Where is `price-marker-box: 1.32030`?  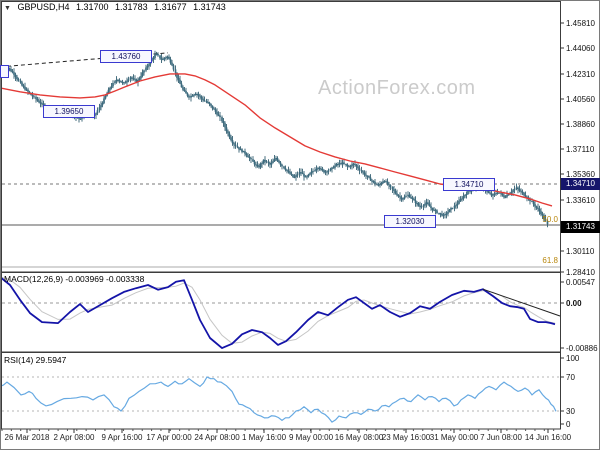 price-marker-box: 1.32030 is located at coordinates (410, 221).